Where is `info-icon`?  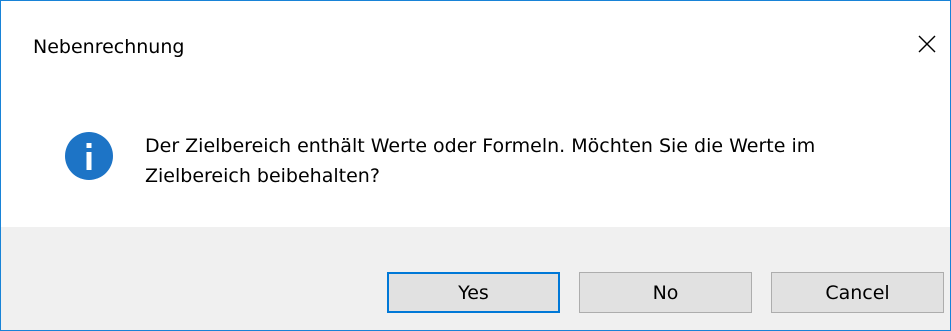
info-icon is located at coordinates (89, 156).